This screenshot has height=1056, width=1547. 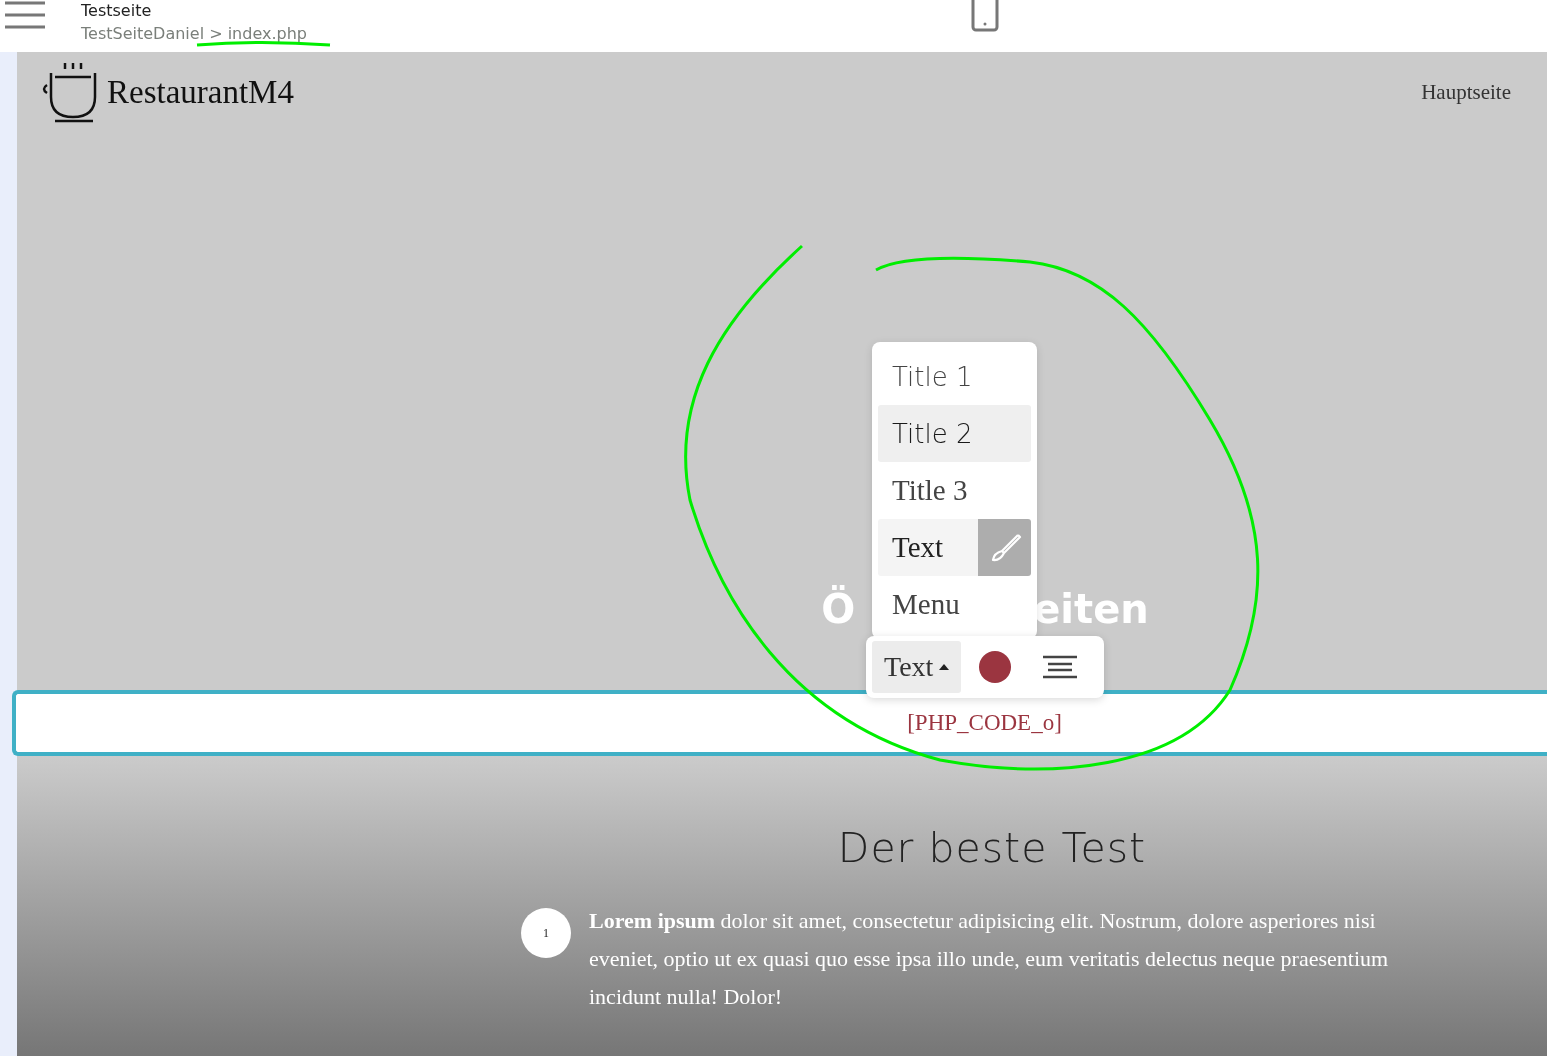 I want to click on nav-link: Hauptseite, so click(x=1466, y=92).